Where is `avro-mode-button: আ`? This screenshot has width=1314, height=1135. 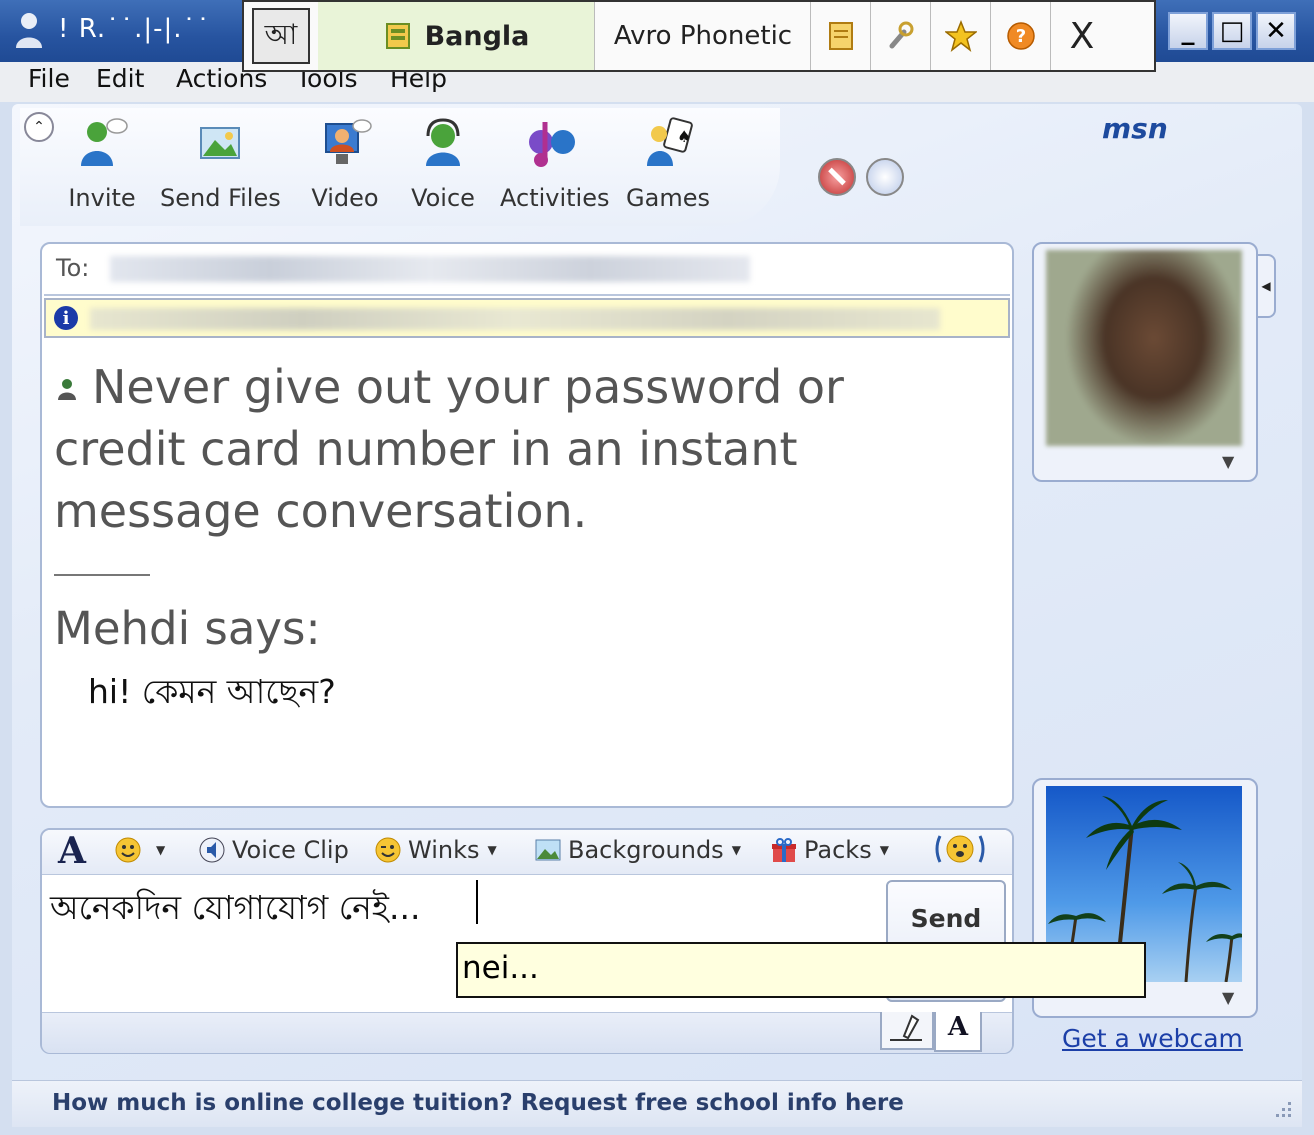 avro-mode-button: আ is located at coordinates (281, 36).